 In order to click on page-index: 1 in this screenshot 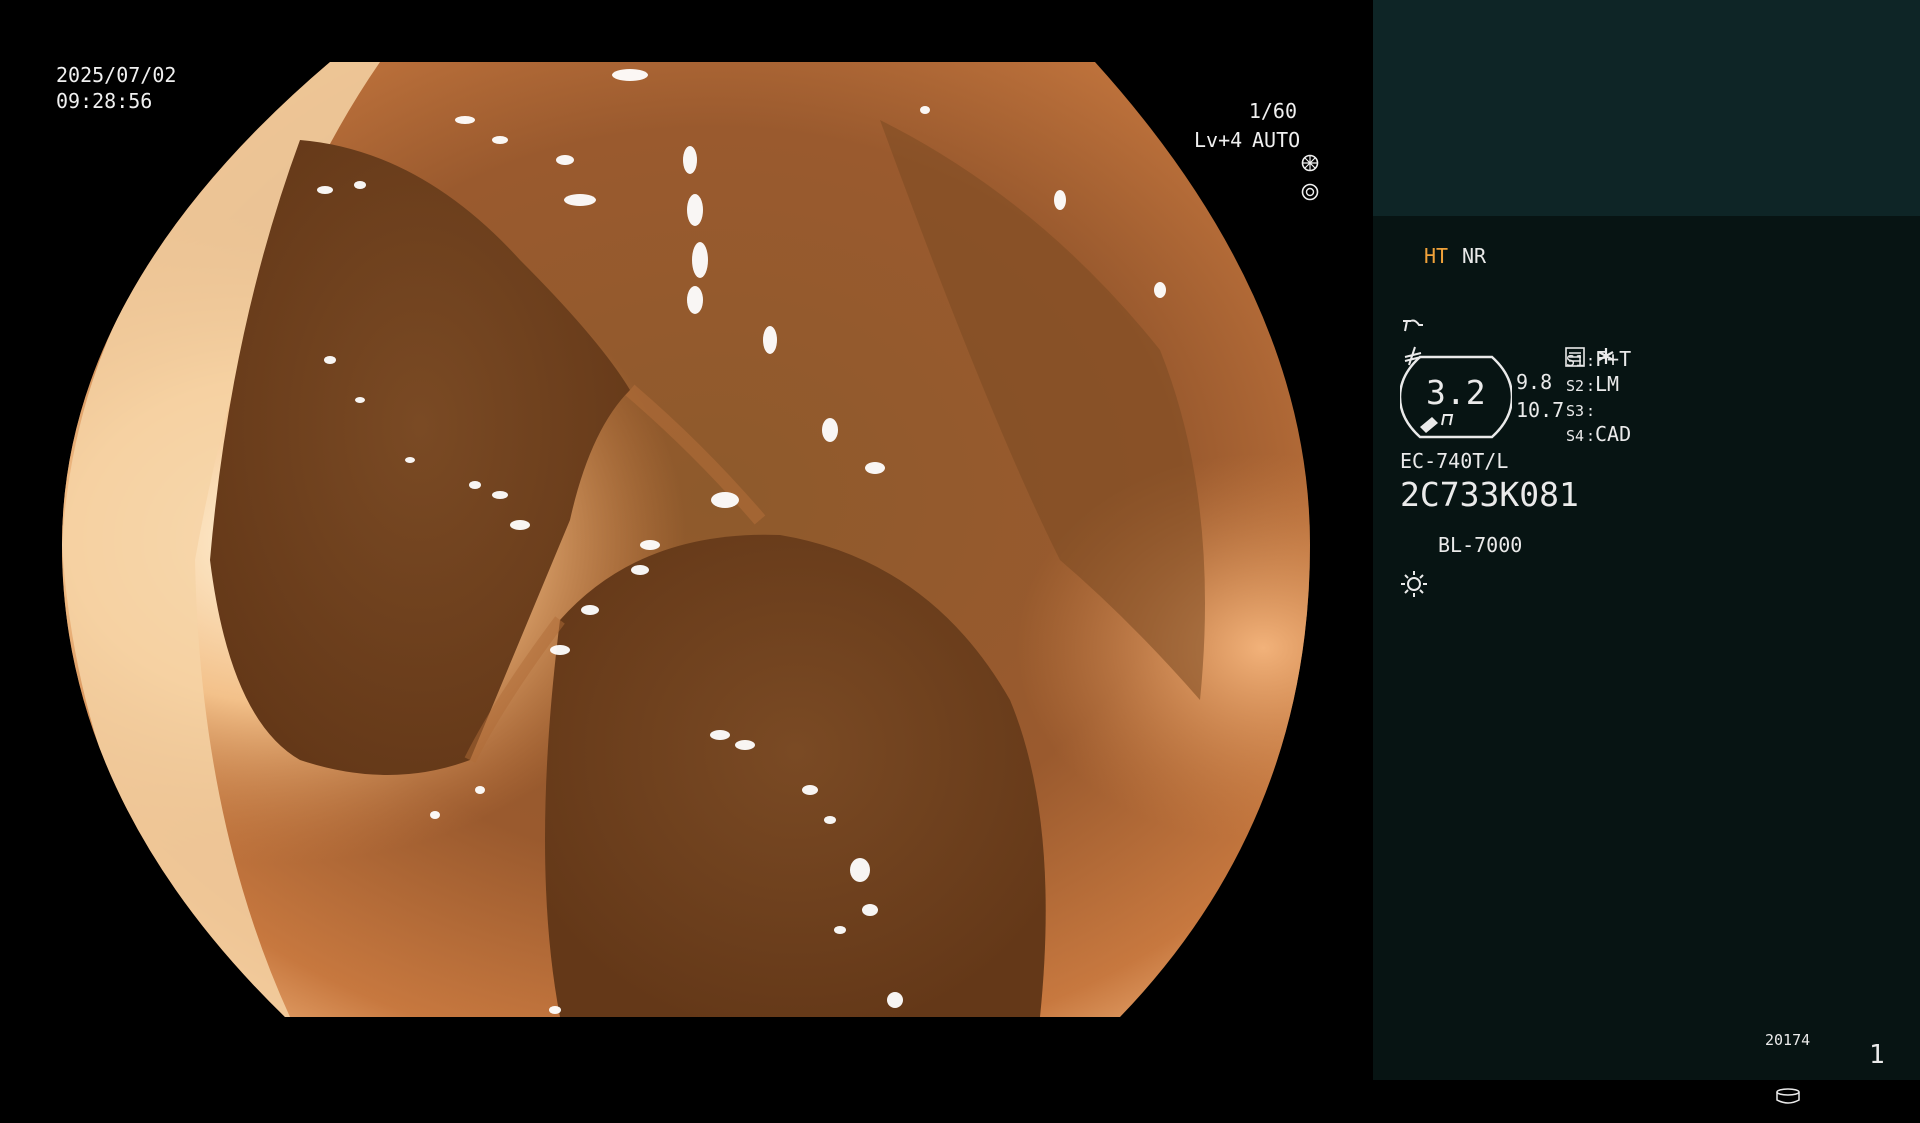, I will do `click(1877, 1055)`.